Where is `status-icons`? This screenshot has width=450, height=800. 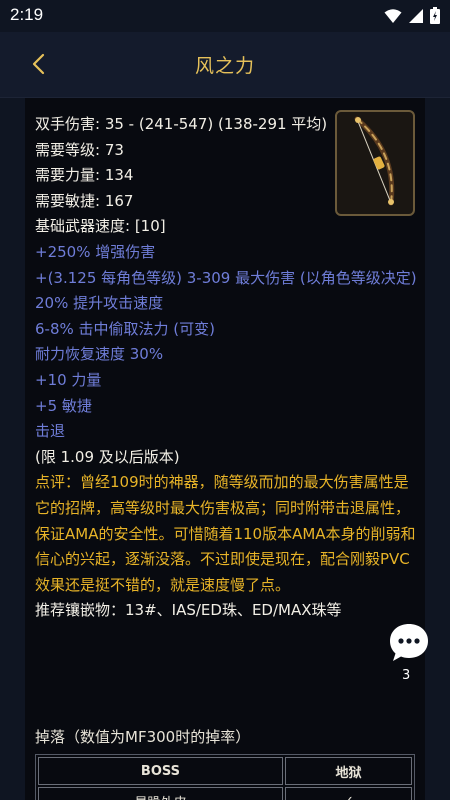 status-icons is located at coordinates (412, 15).